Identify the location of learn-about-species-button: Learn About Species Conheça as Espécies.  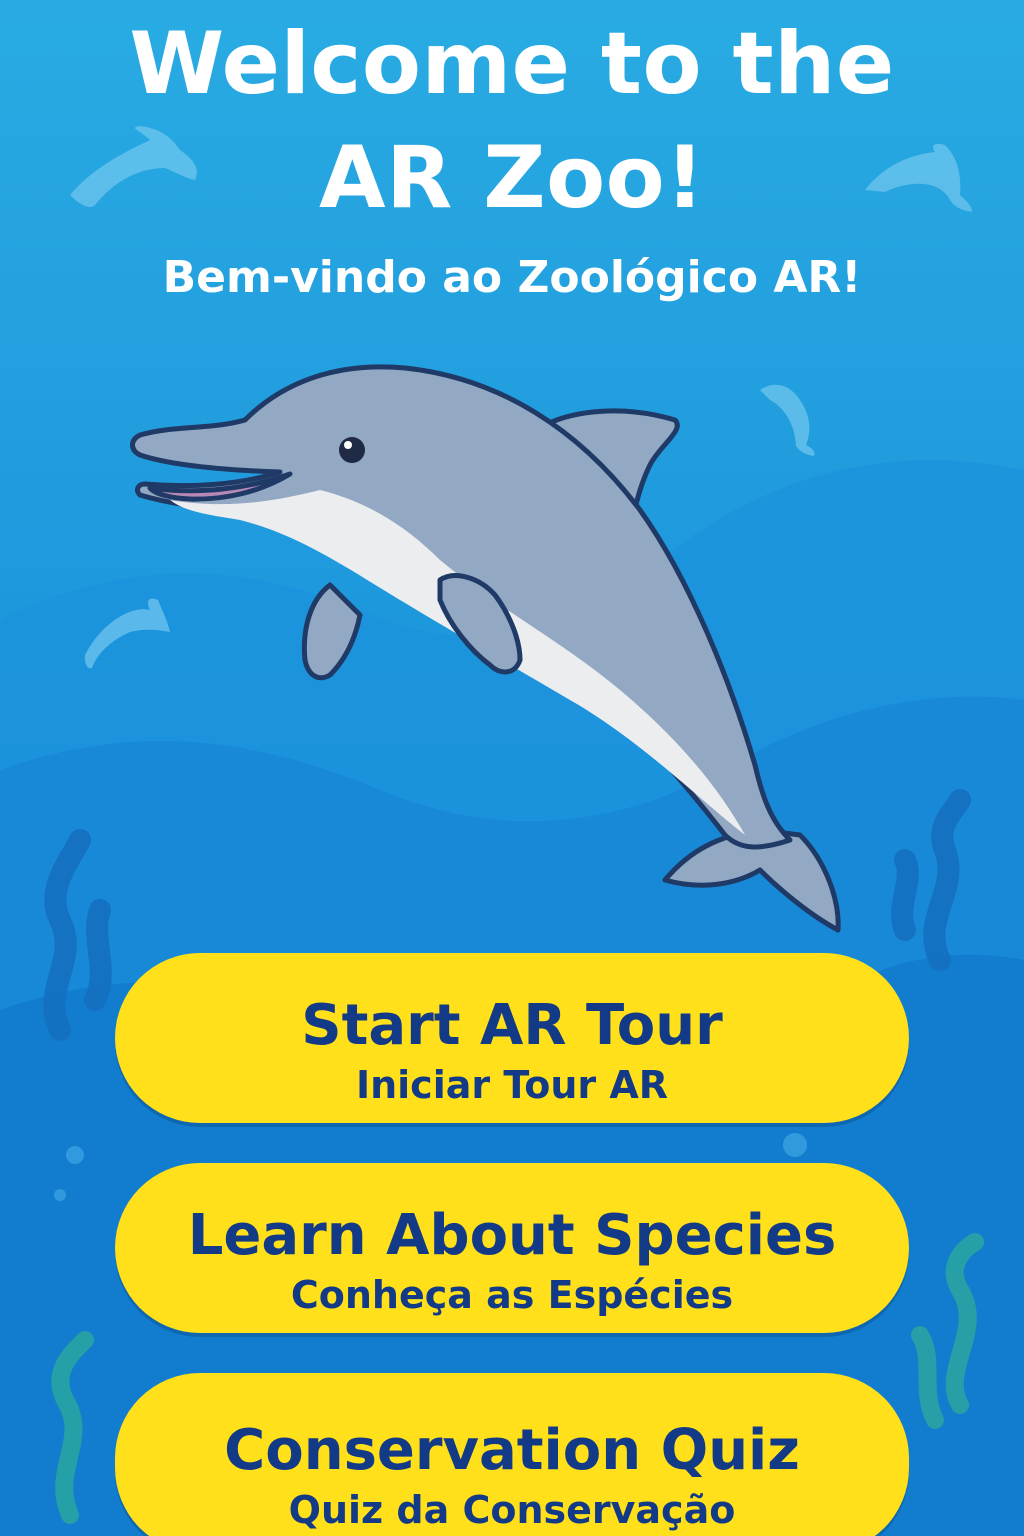
(512, 1248).